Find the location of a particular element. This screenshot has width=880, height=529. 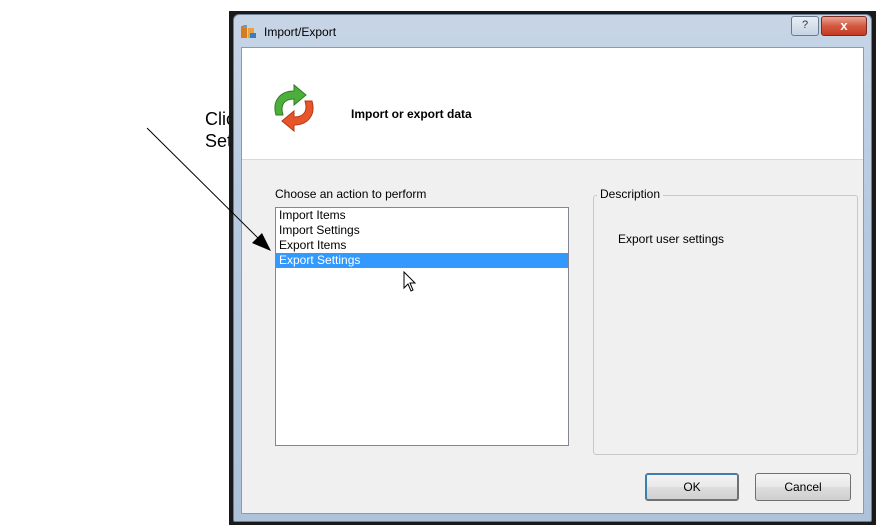

title-bar: Import/Export ? x is located at coordinates (552, 31).